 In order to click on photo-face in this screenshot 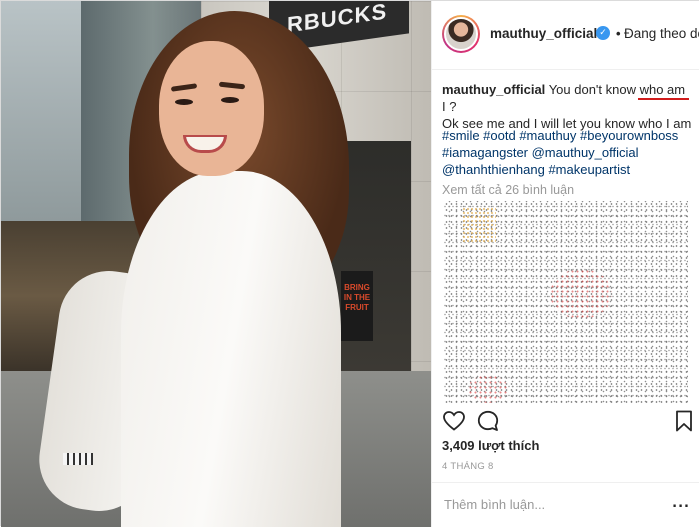, I will do `click(211, 108)`.